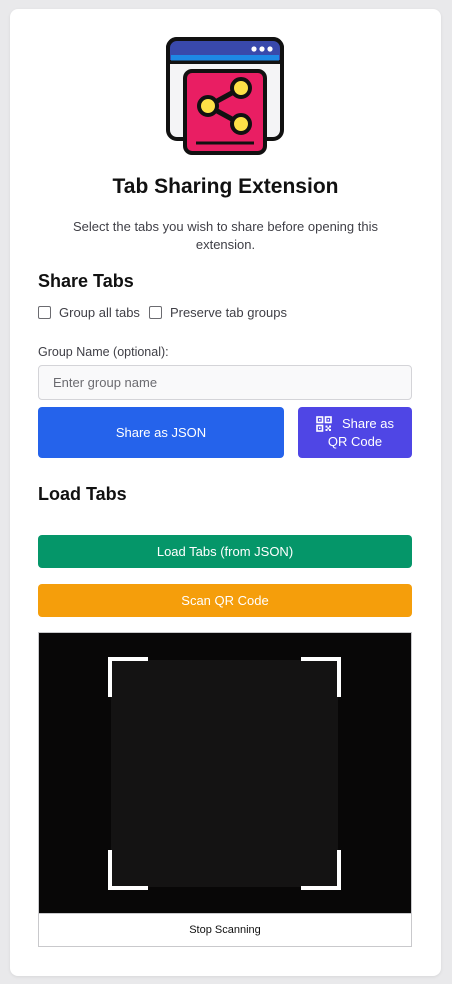  I want to click on scan-qr-code-button: Scan QR Code, so click(225, 600).